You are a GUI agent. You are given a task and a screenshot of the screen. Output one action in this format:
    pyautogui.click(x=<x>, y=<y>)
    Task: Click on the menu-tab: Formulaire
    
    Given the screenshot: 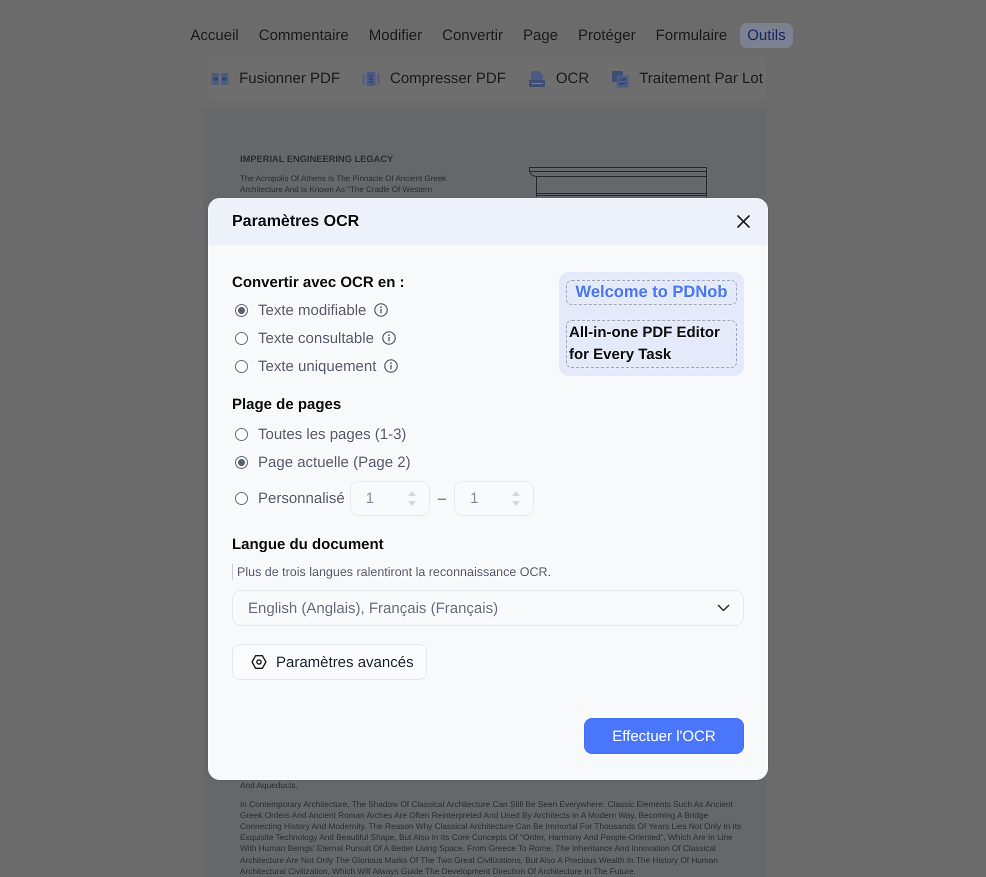 What is the action you would take?
    pyautogui.click(x=691, y=35)
    